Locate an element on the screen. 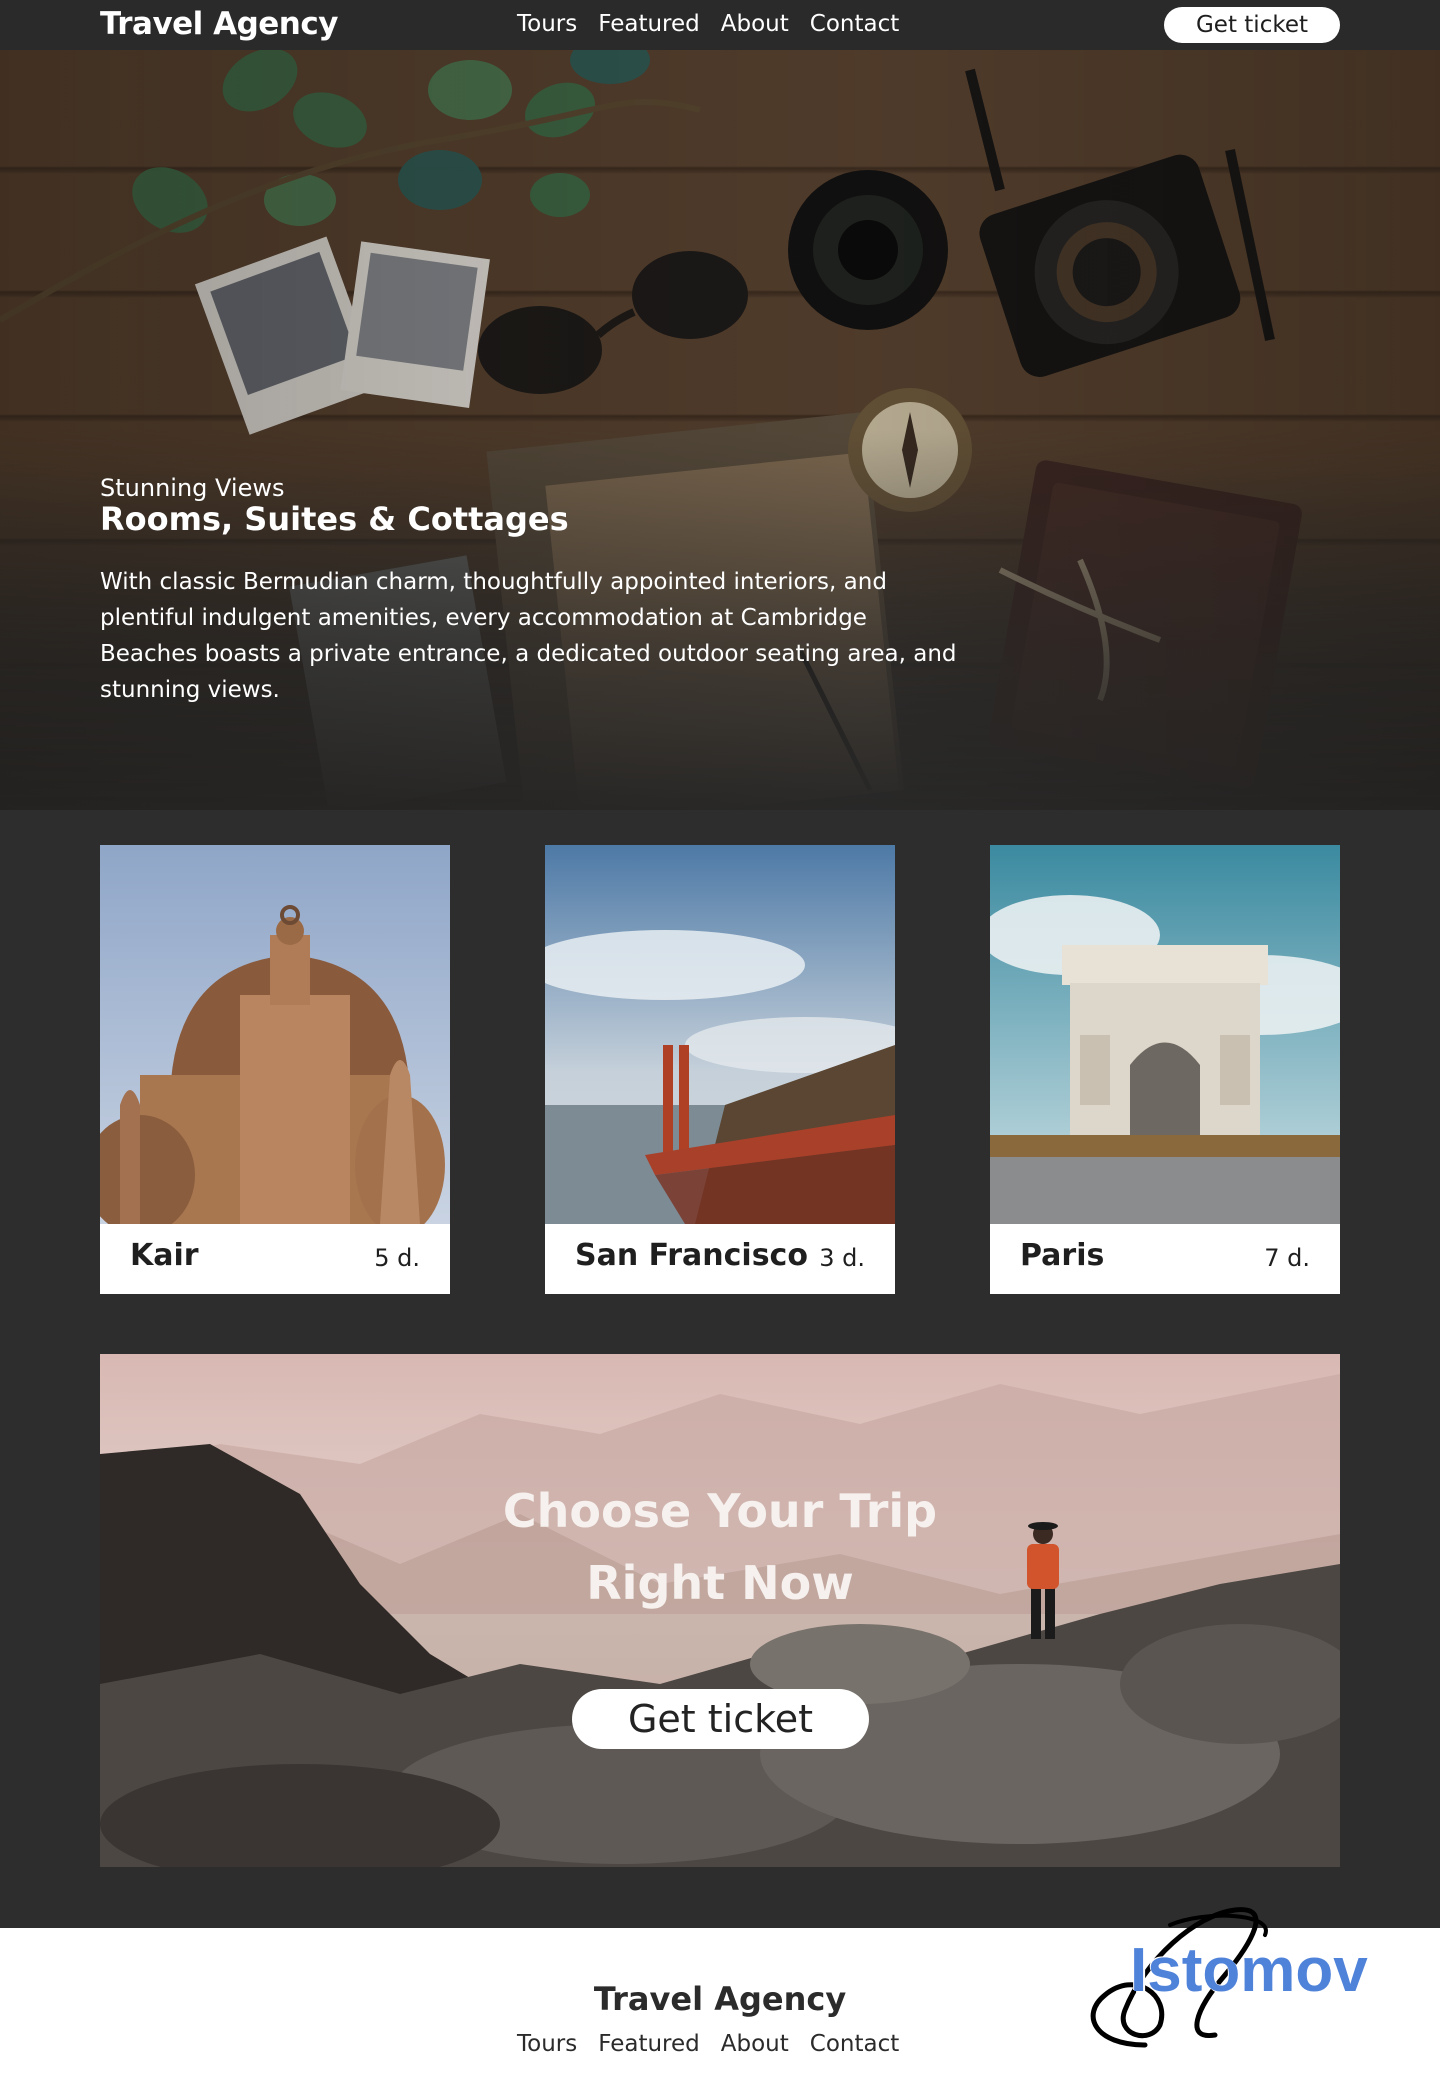 The height and width of the screenshot is (2080, 1440). nav-featured: Featured is located at coordinates (649, 24).